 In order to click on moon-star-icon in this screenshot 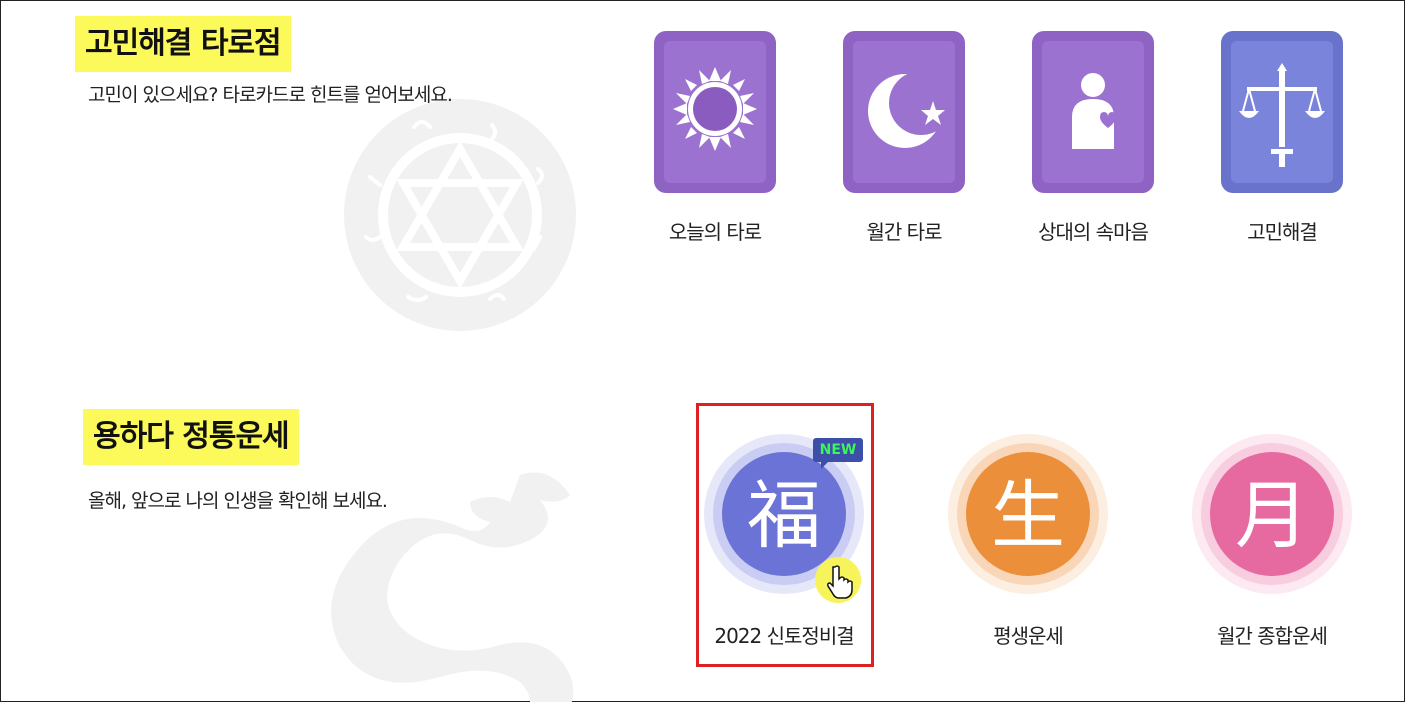, I will do `click(904, 112)`.